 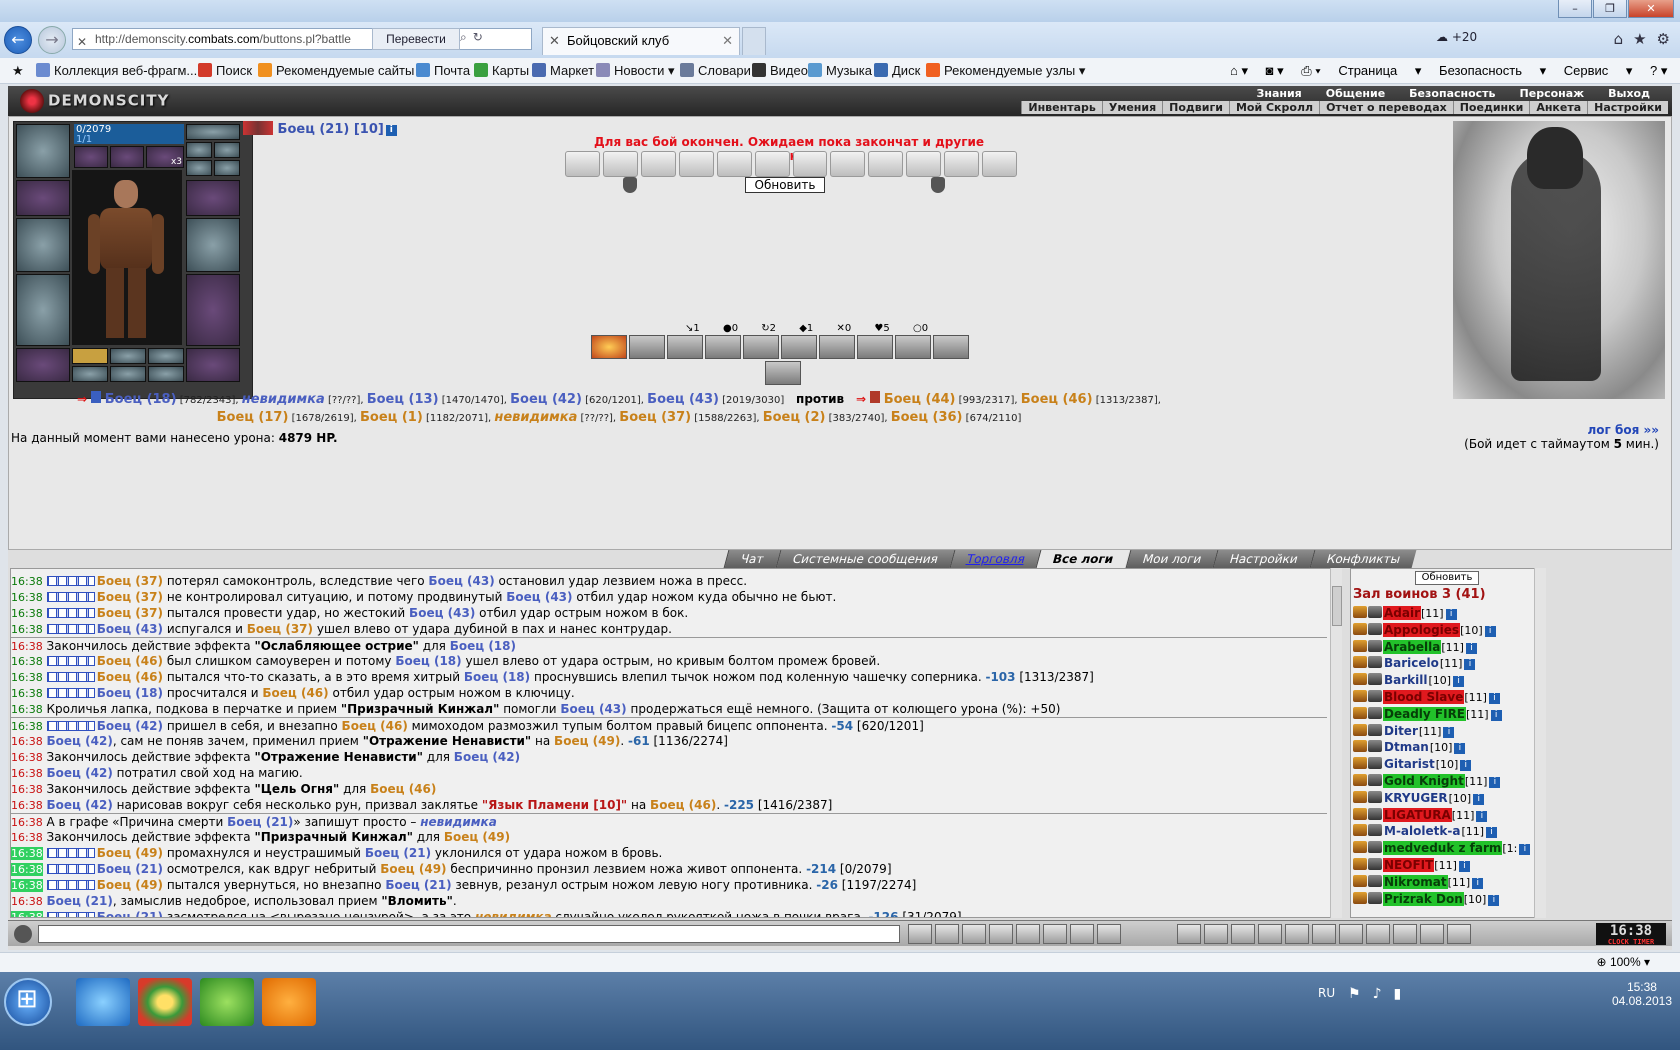 What do you see at coordinates (1195, 107) in the screenshot?
I see `menu-feats: Подвиги` at bounding box center [1195, 107].